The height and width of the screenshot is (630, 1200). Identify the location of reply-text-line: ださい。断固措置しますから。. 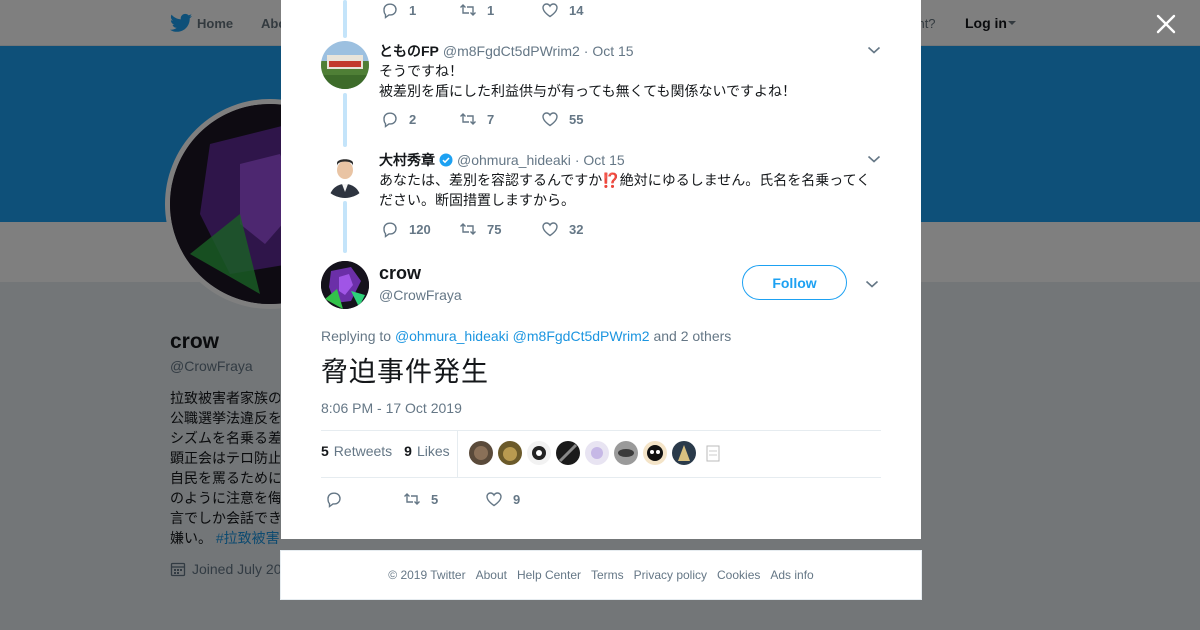
(477, 200).